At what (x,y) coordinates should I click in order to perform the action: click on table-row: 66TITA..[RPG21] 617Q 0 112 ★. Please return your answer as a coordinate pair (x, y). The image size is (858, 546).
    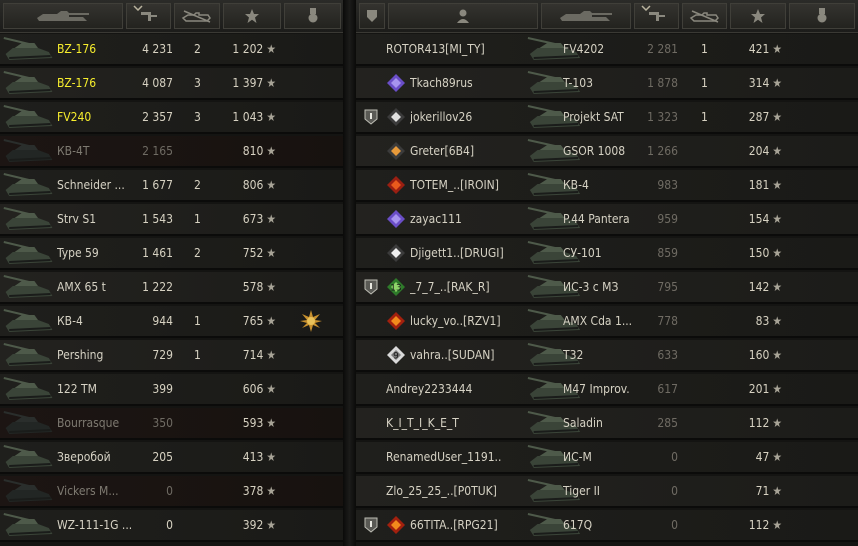
    Looking at the image, I should click on (607, 526).